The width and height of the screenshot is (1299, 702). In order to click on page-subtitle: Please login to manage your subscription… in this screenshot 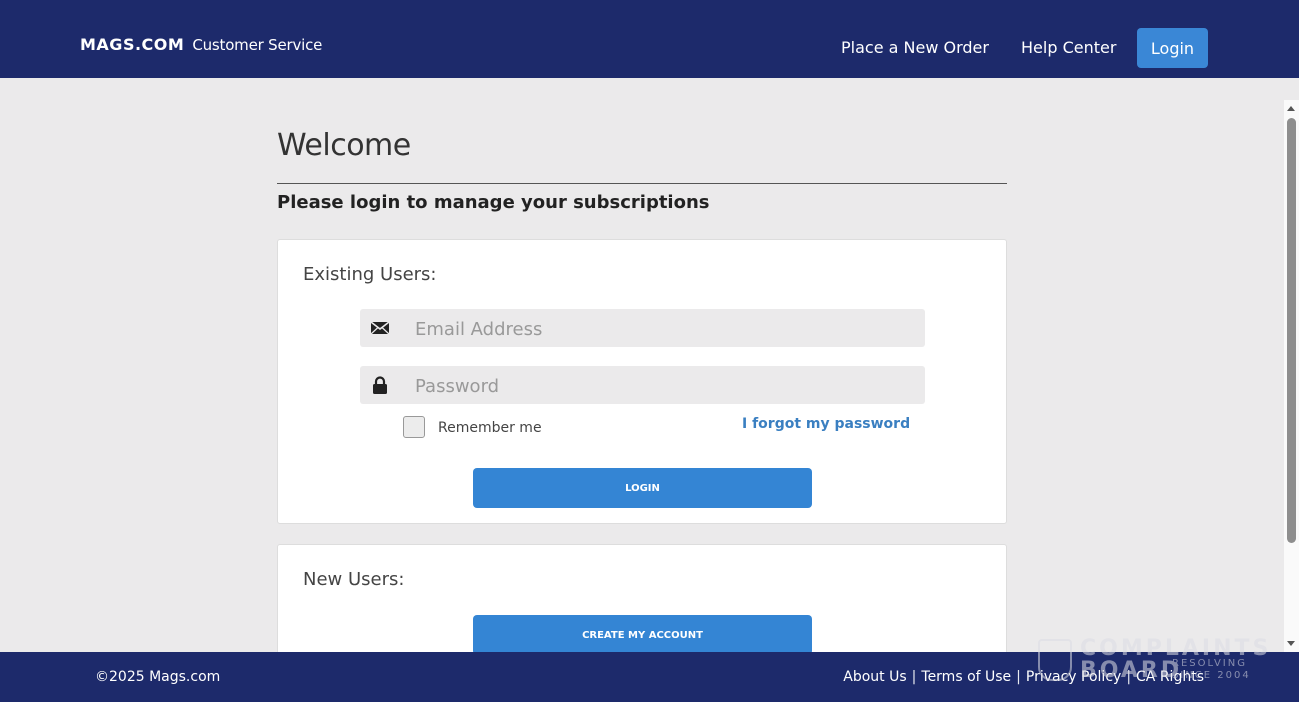, I will do `click(493, 202)`.